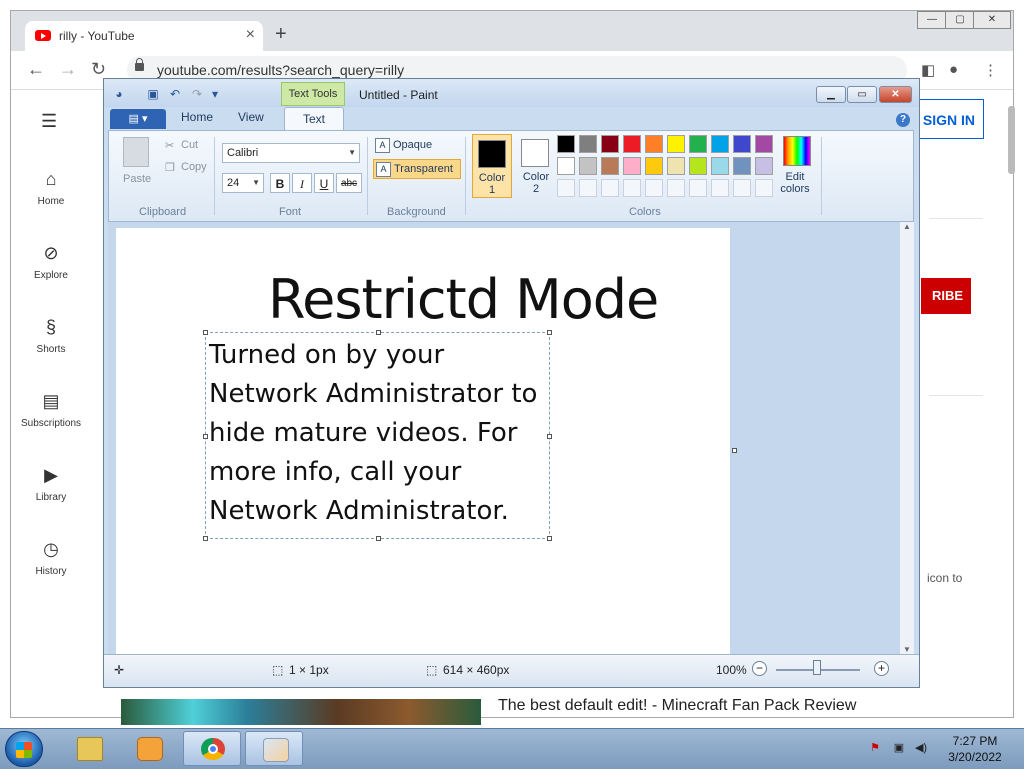 The width and height of the screenshot is (1024, 769). Describe the element at coordinates (960, 20) in the screenshot. I see `browser-maximize-button: ▢` at that location.